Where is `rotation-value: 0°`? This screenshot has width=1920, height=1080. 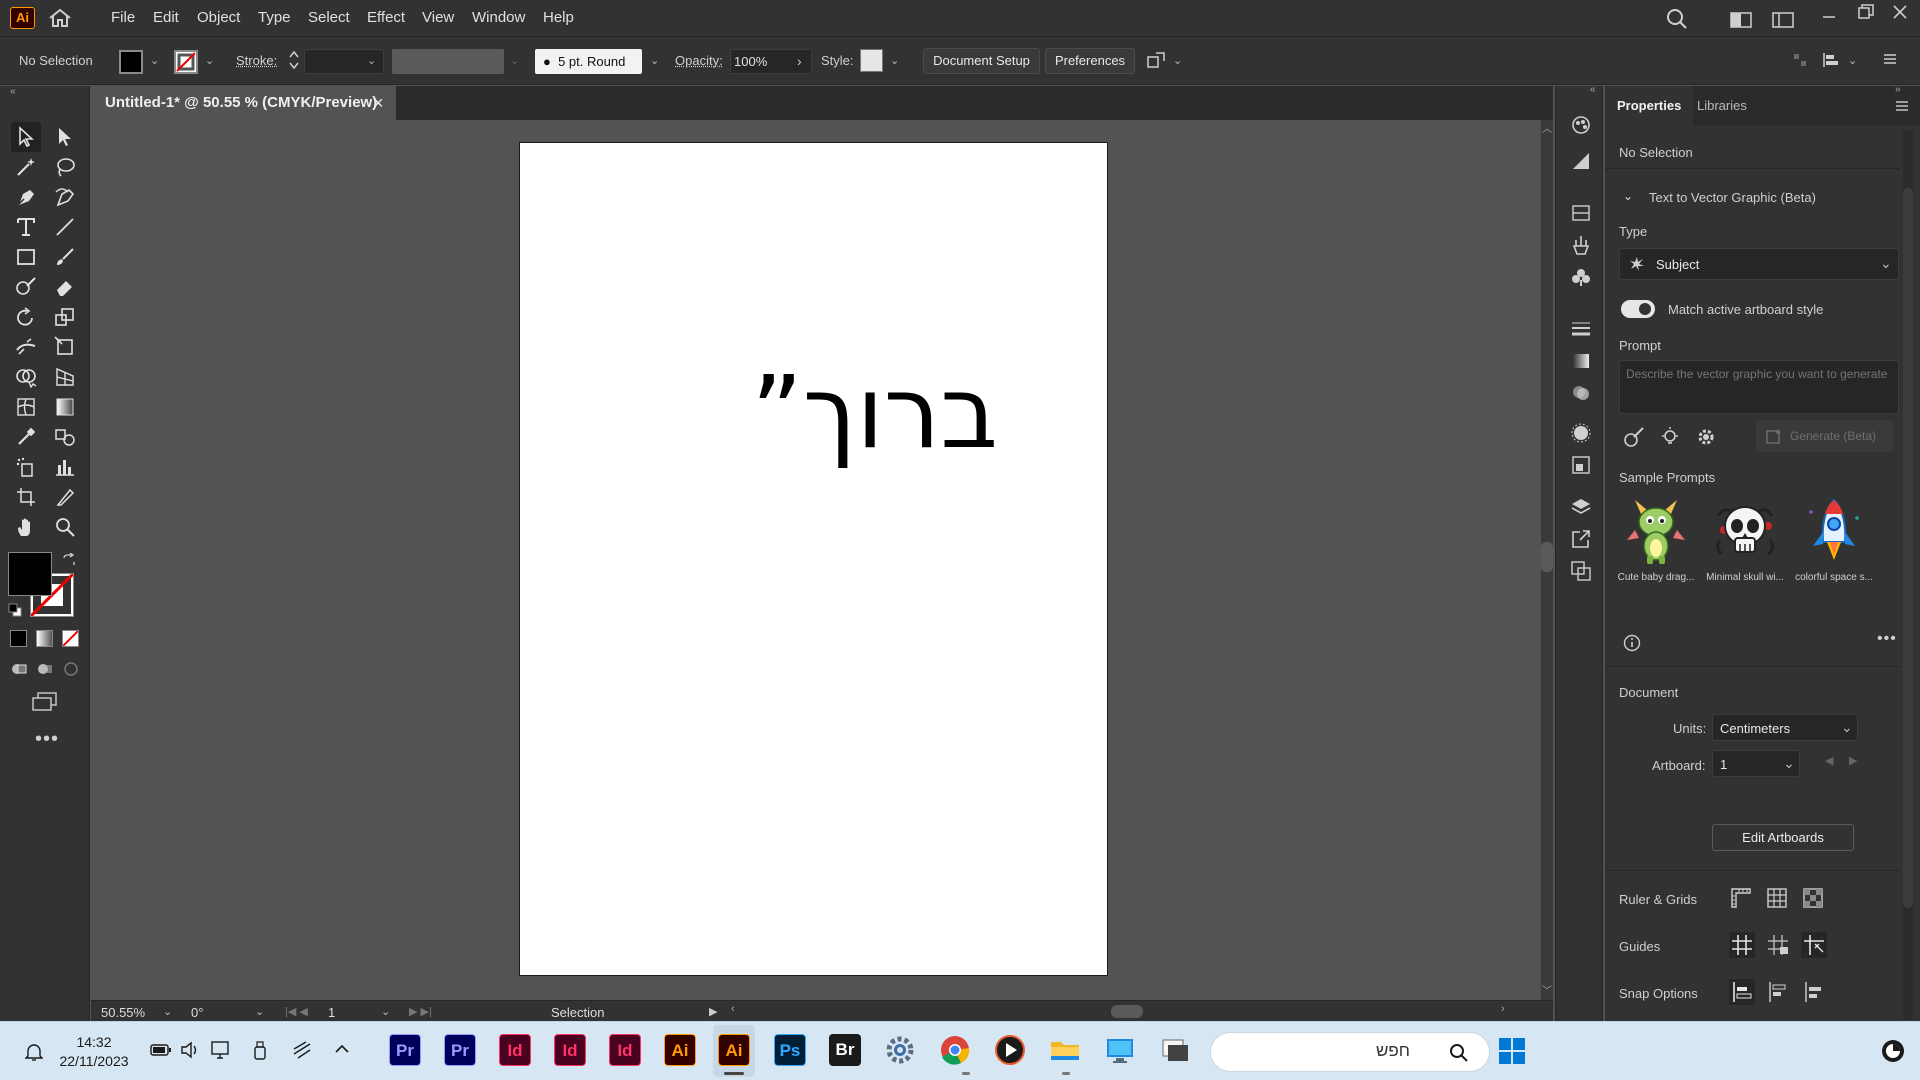 rotation-value: 0° is located at coordinates (197, 1012).